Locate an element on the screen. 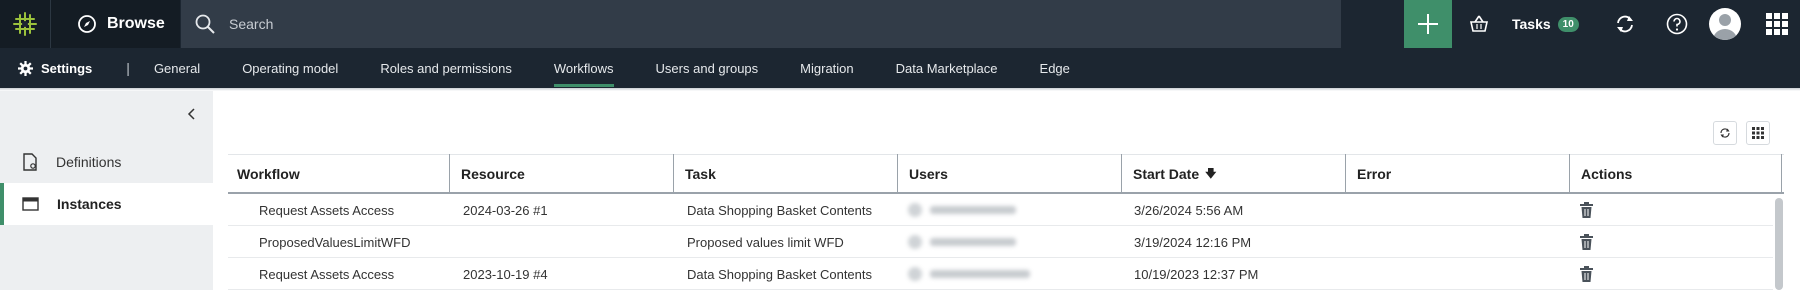 This screenshot has width=1800, height=290. collapse-sidebar-button is located at coordinates (192, 114).